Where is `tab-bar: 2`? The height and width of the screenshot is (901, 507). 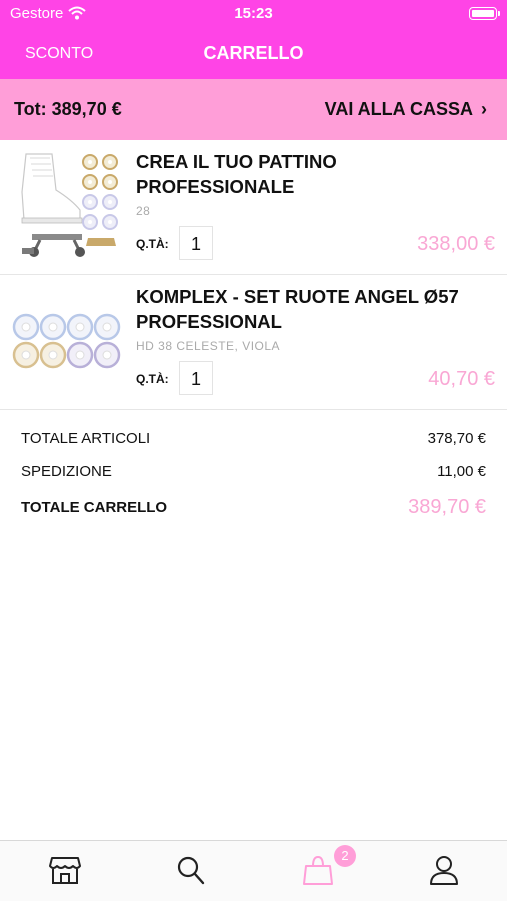 tab-bar: 2 is located at coordinates (253, 870).